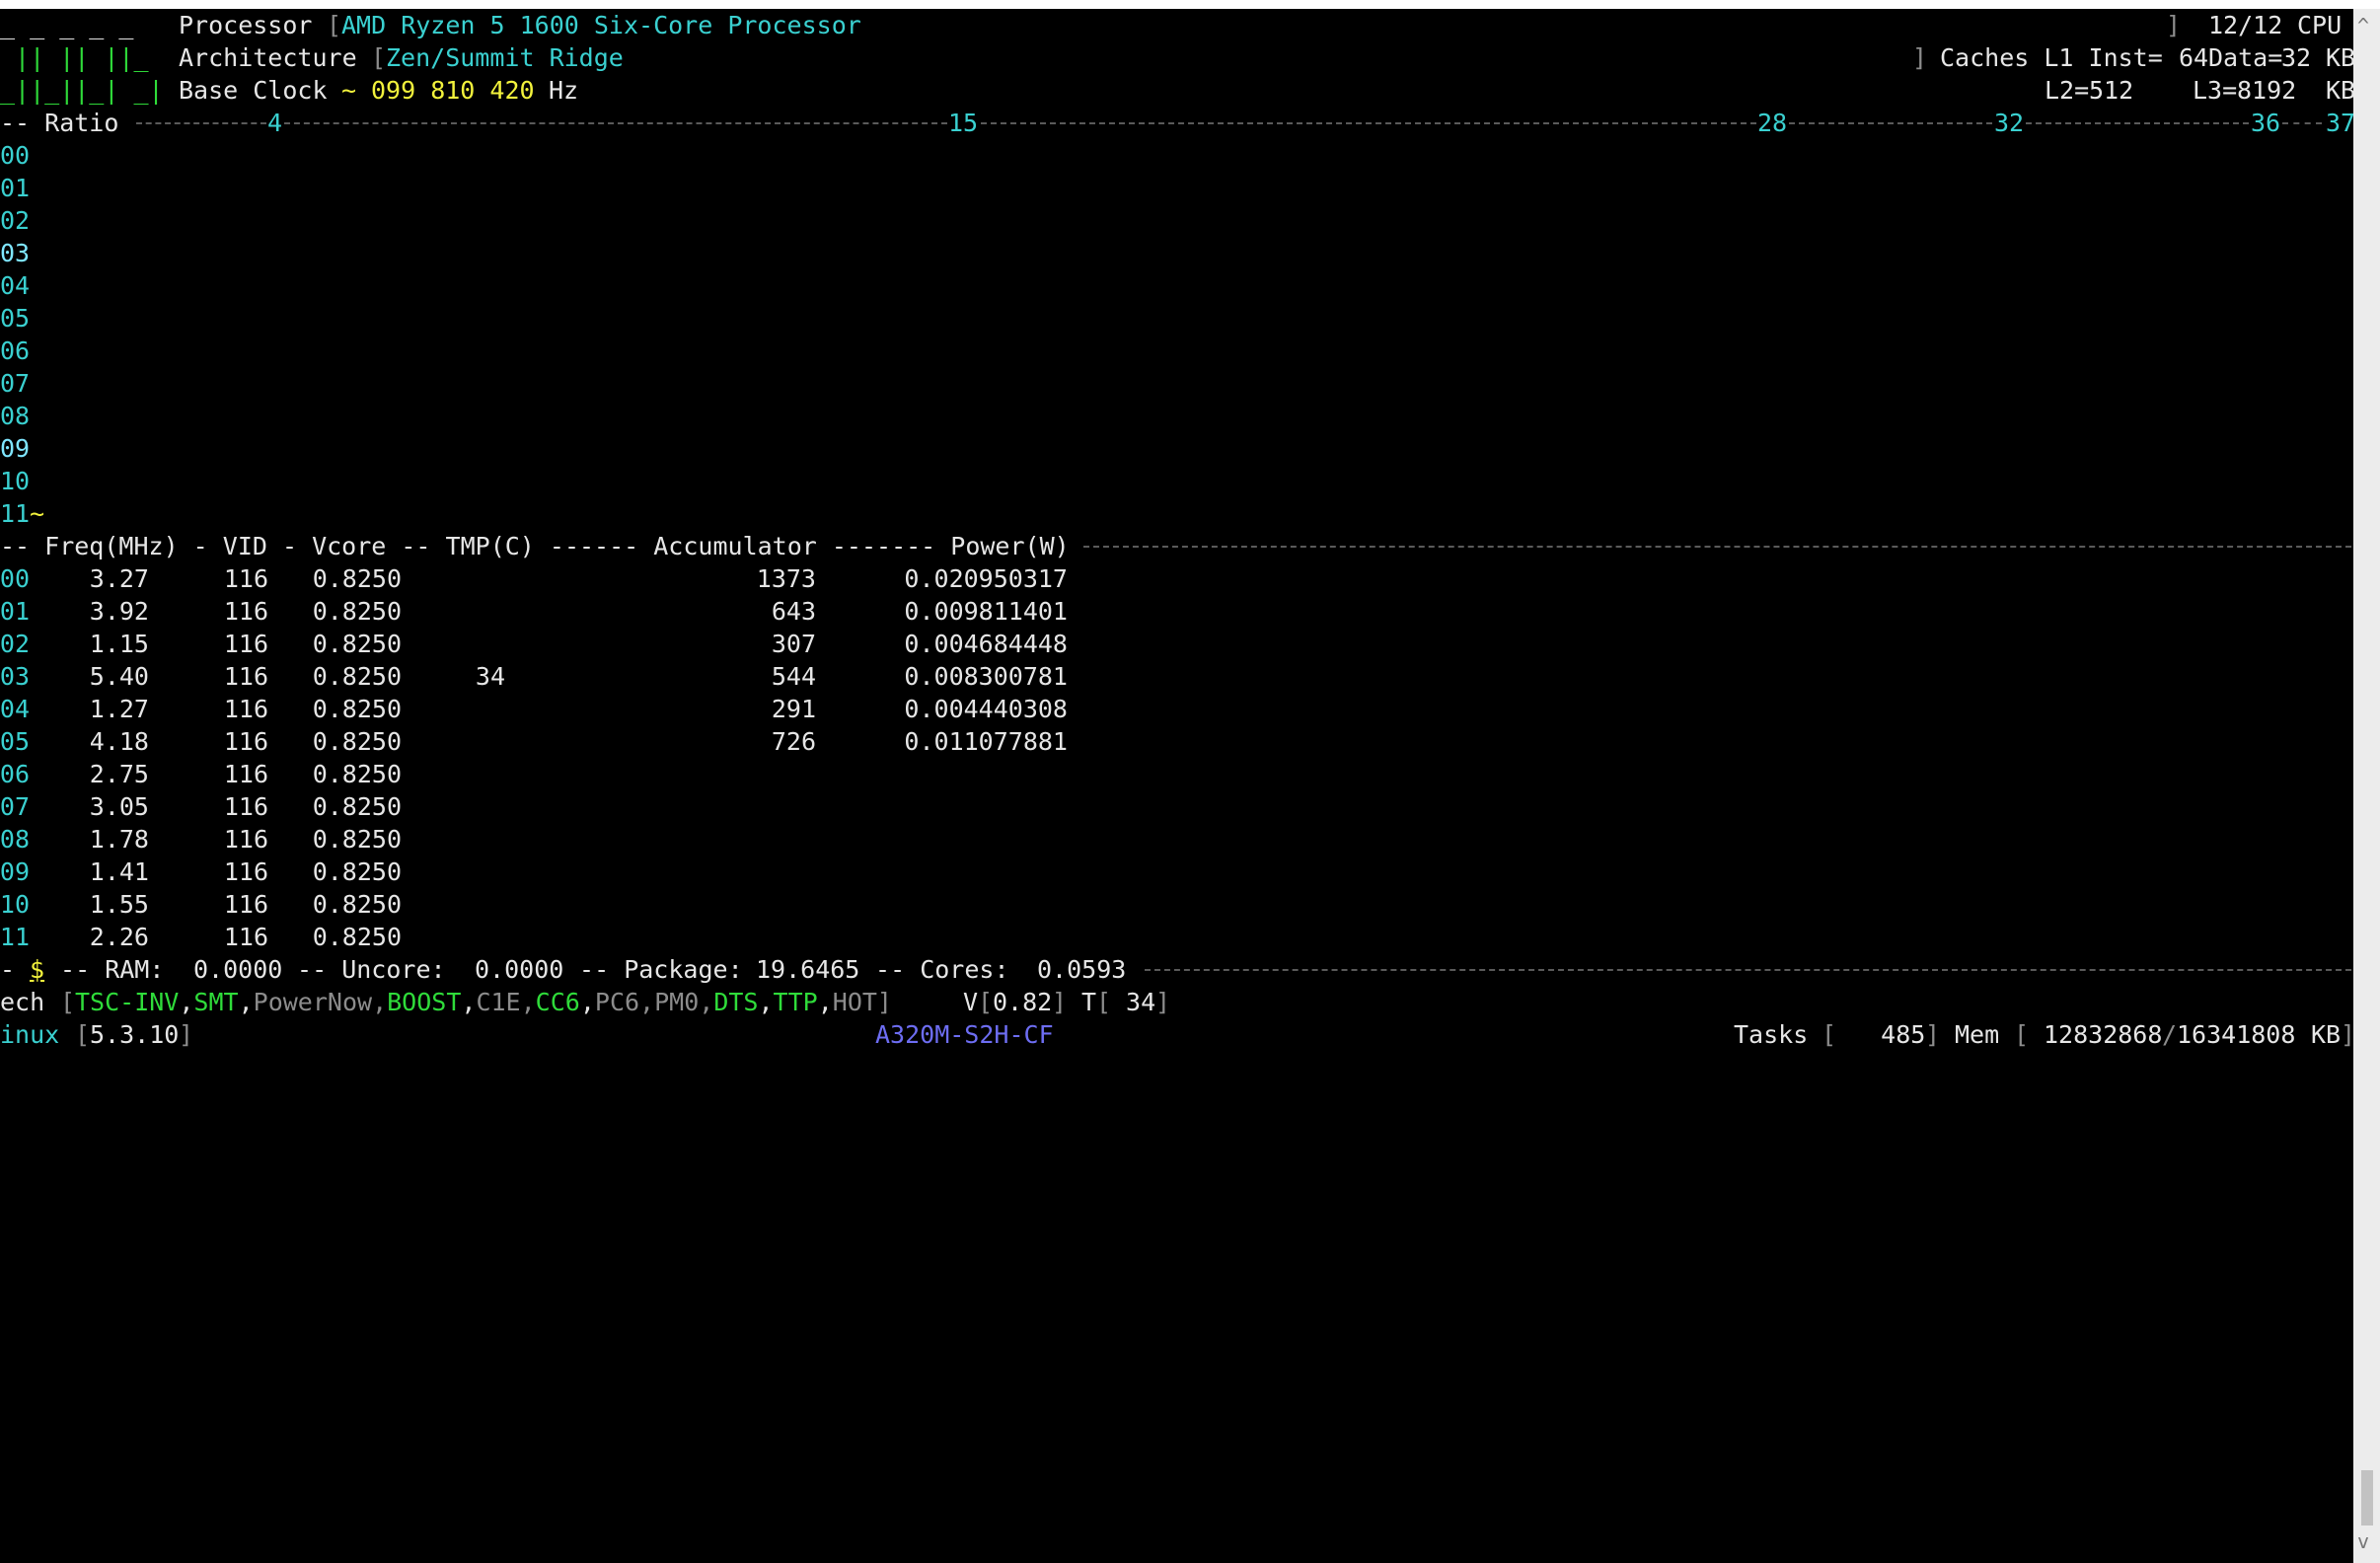 This screenshot has width=2380, height=1563. Describe the element at coordinates (268, 57) in the screenshot. I see `architecture-label: Architecture` at that location.